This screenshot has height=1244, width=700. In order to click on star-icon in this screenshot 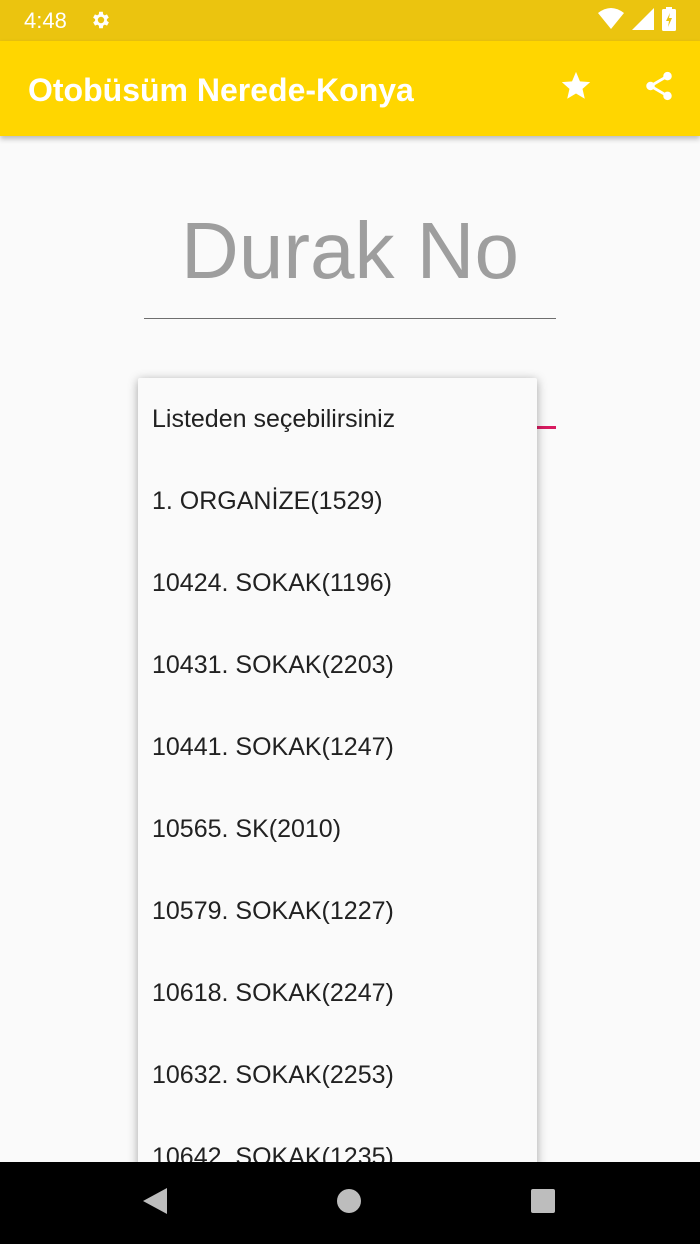, I will do `click(576, 88)`.